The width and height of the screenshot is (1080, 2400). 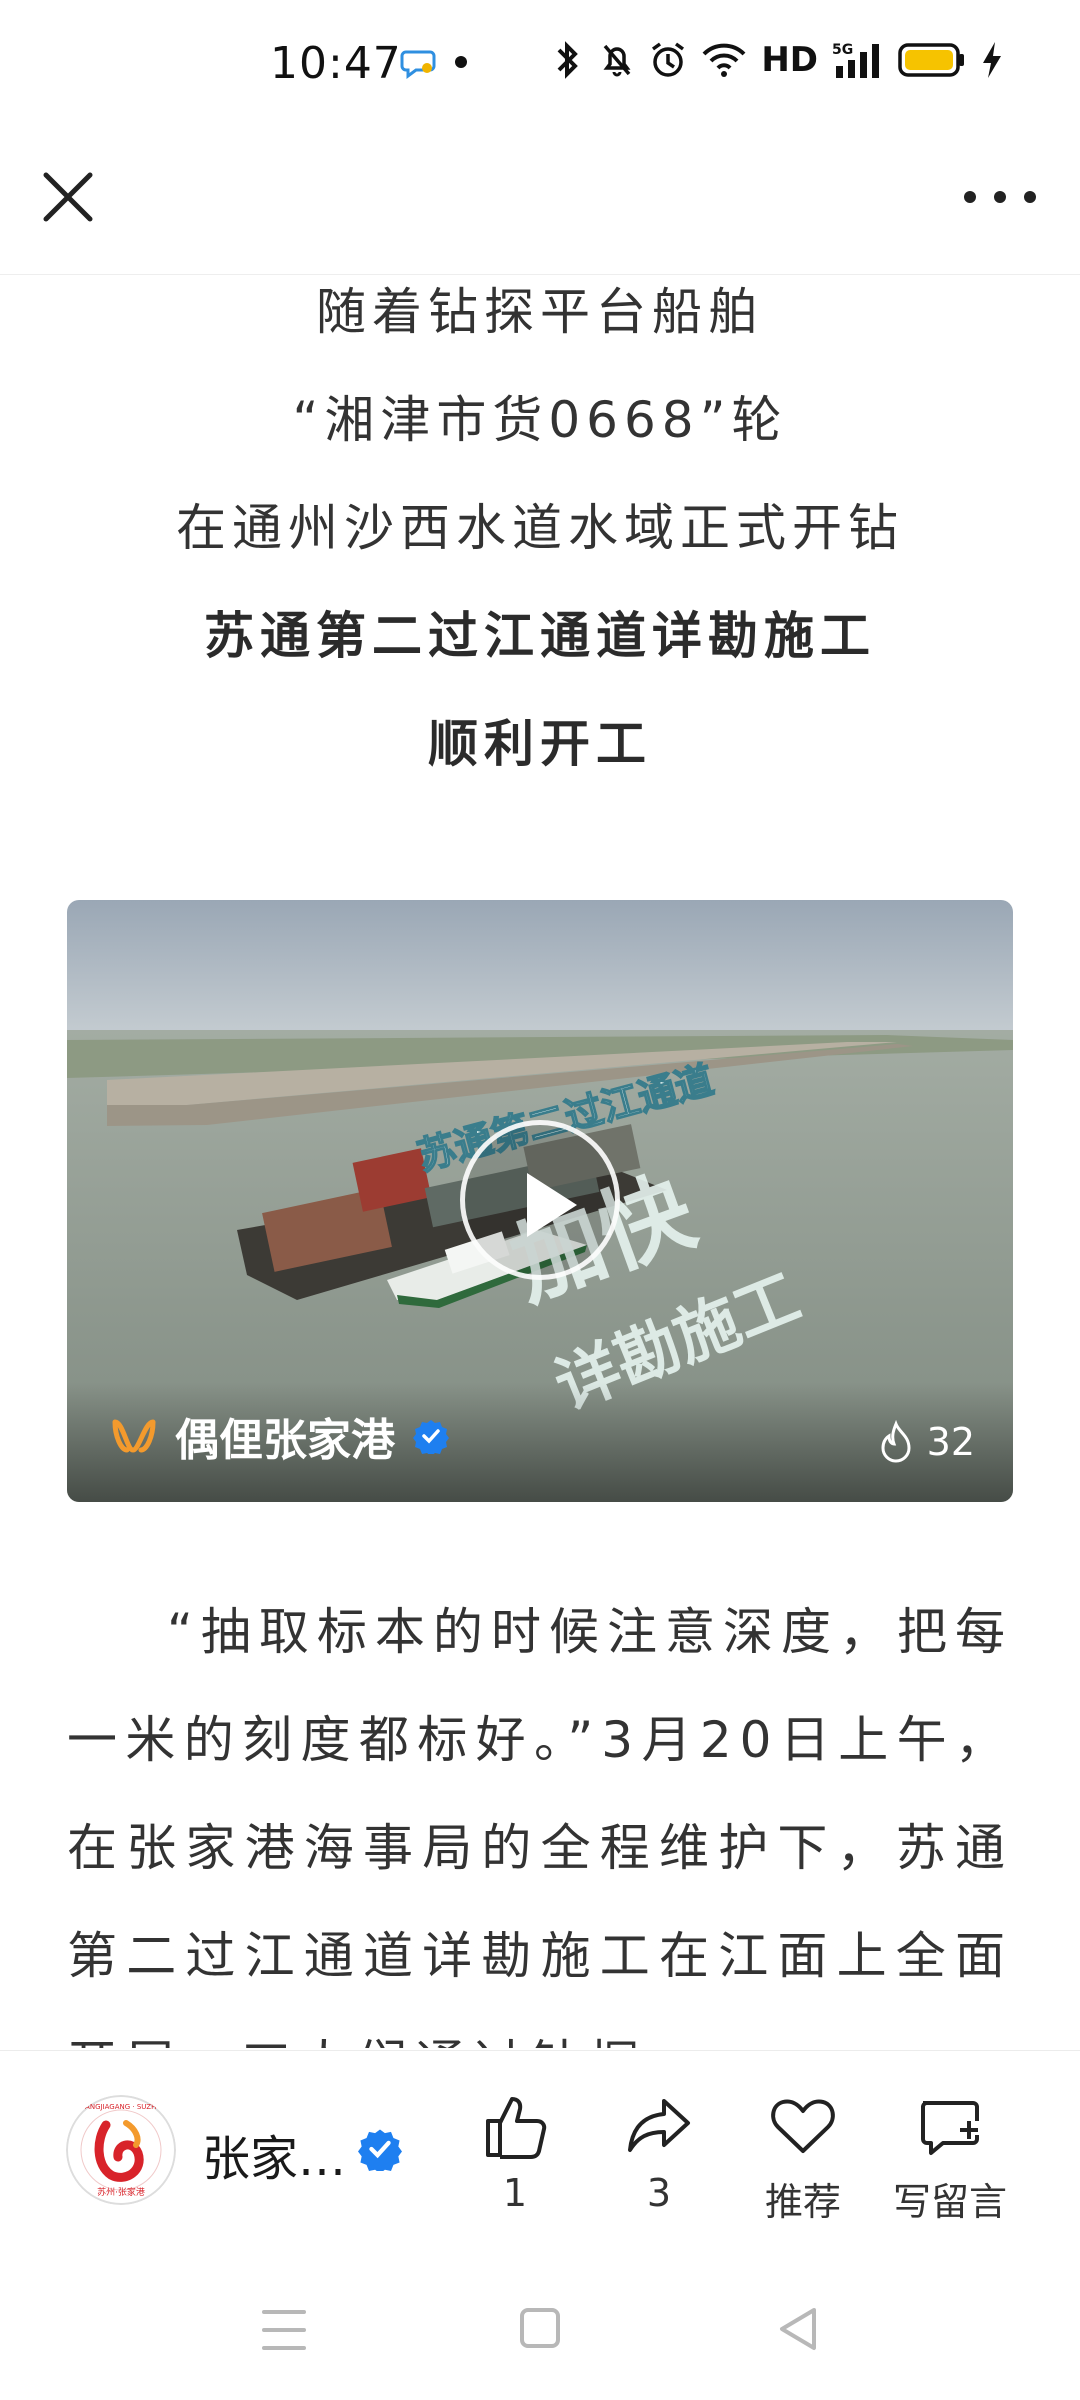 I want to click on account-avatar: 苏州·张家港 ZHANGJIAGANG · SUZHOU, so click(x=121, y=2150).